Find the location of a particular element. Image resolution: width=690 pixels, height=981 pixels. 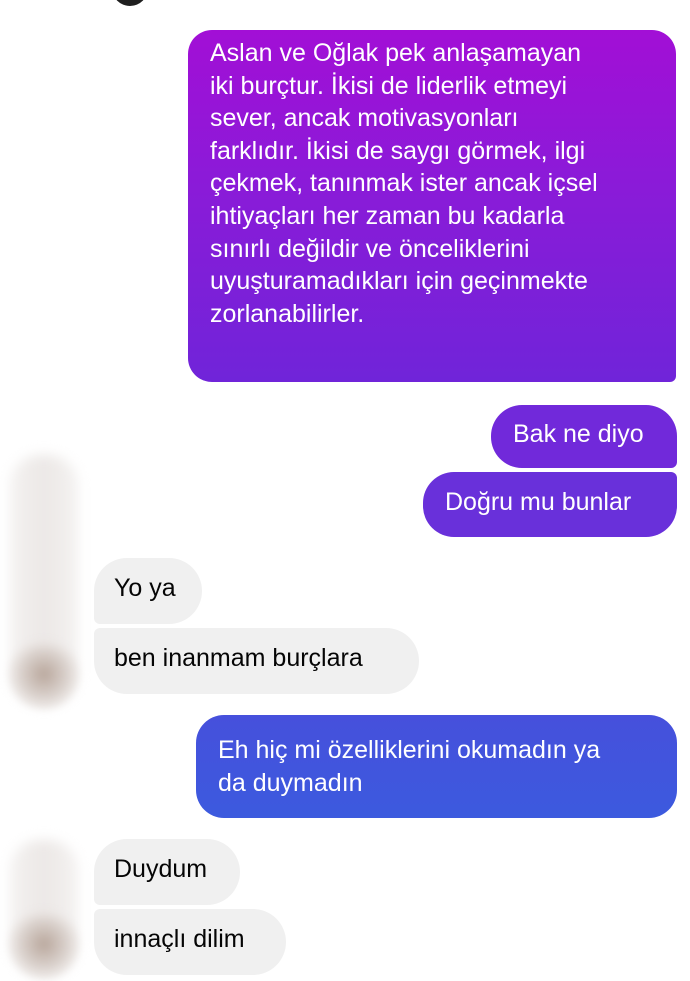

received-message-bubble: Duydum is located at coordinates (167, 872).